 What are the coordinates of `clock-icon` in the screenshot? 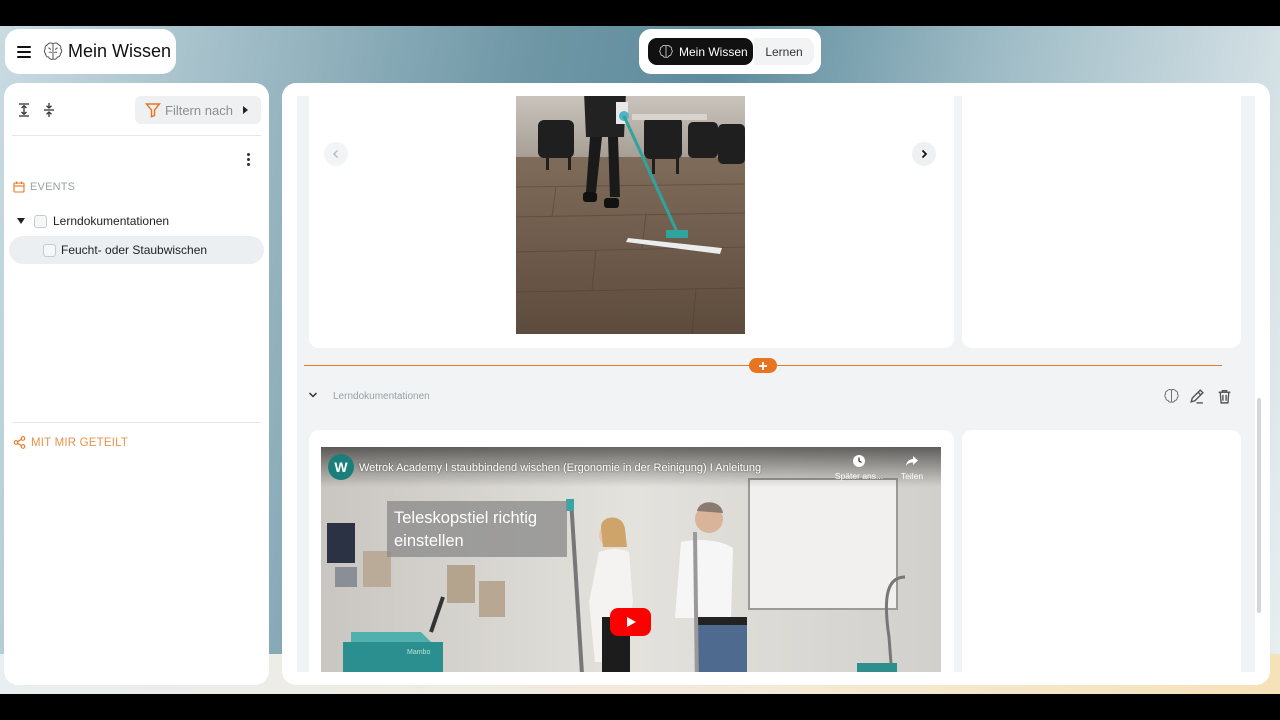 It's located at (859, 461).